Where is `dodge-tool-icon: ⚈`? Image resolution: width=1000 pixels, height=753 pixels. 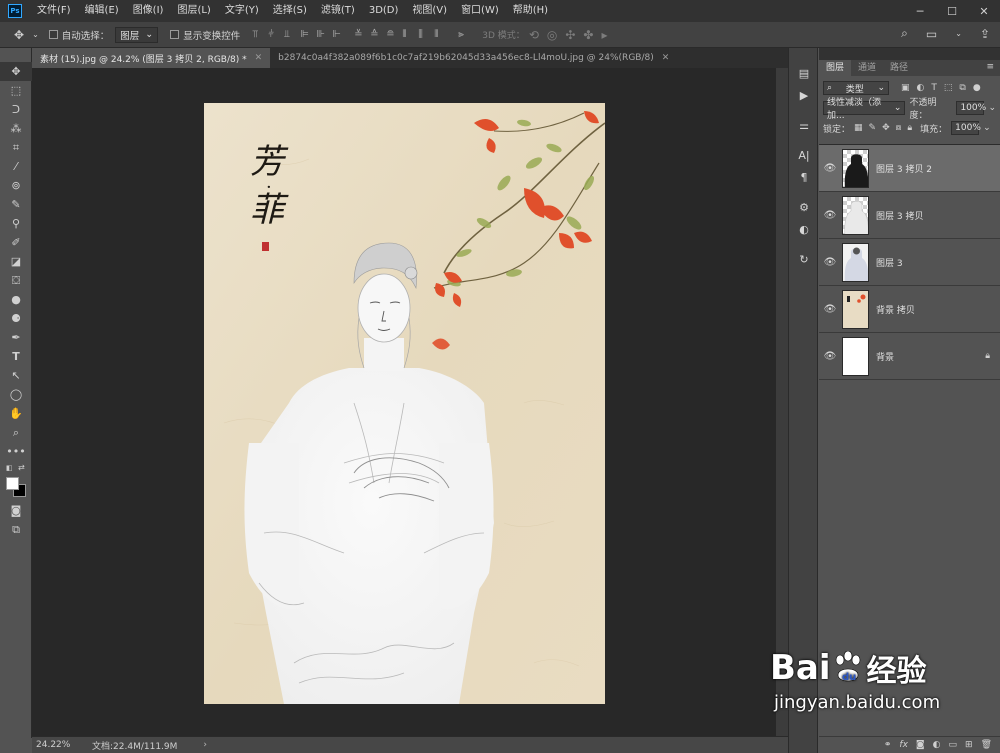 dodge-tool-icon: ⚈ is located at coordinates (16, 318).